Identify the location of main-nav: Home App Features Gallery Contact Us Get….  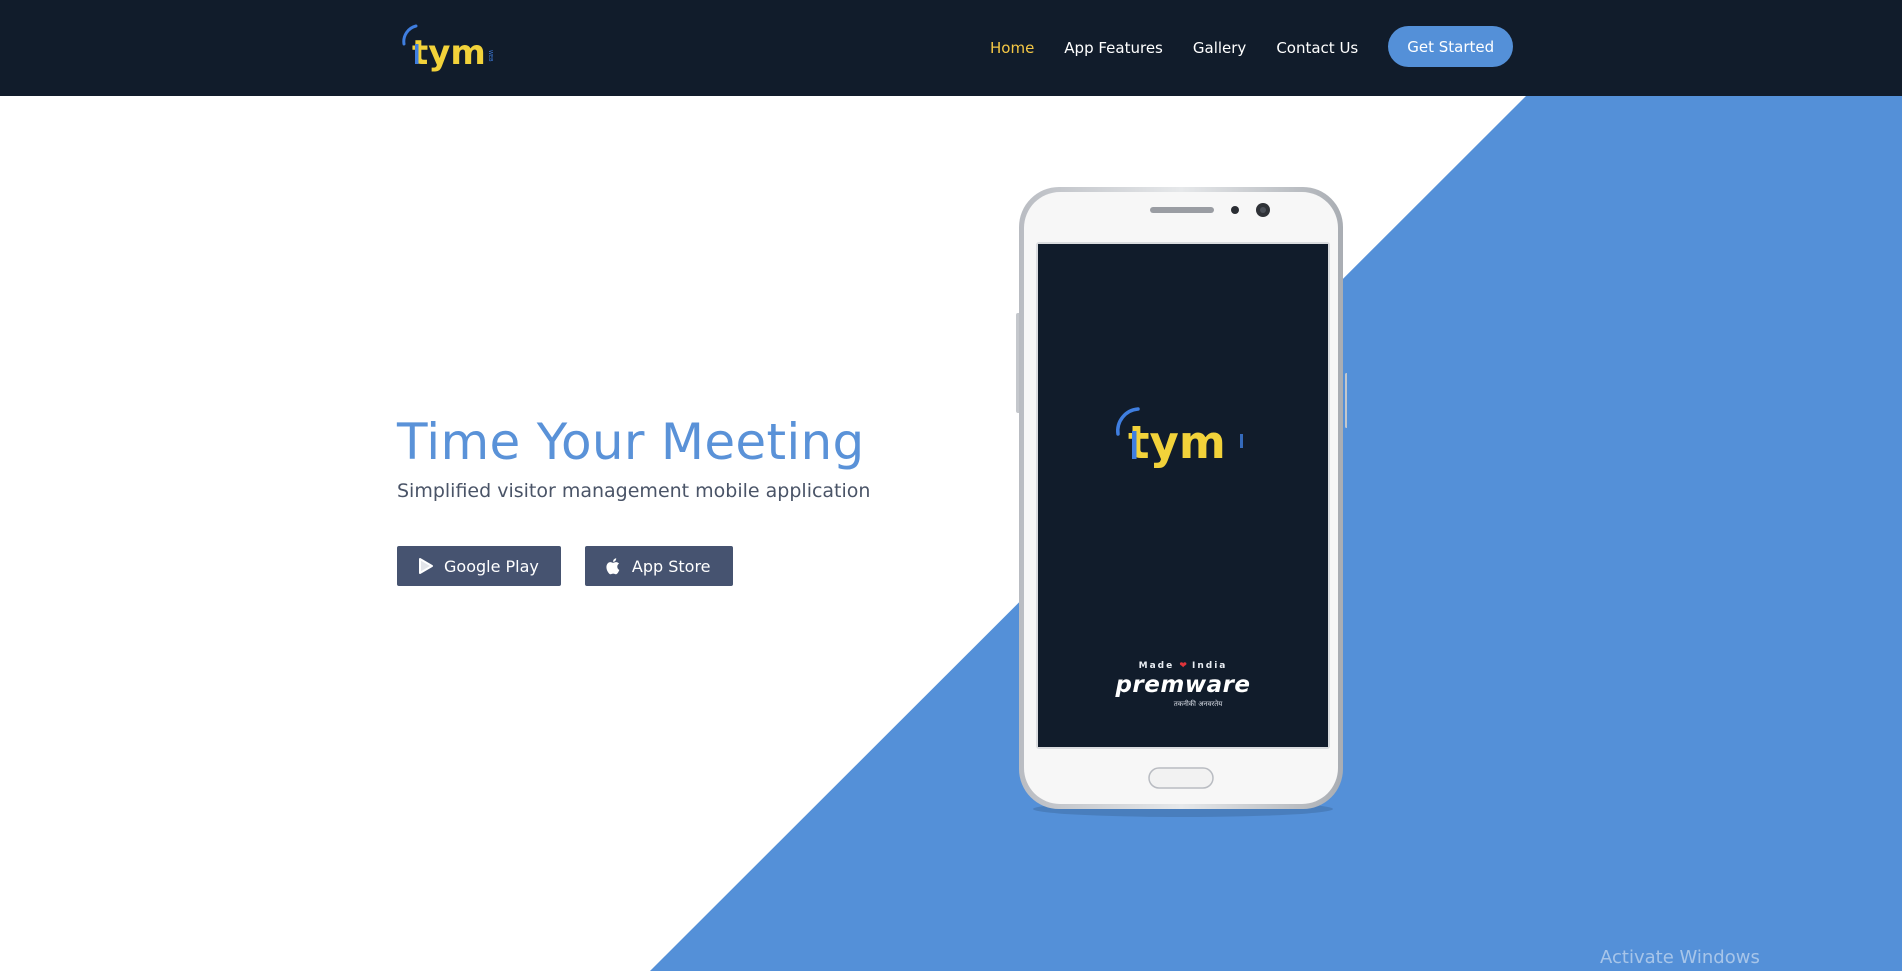
(1252, 48).